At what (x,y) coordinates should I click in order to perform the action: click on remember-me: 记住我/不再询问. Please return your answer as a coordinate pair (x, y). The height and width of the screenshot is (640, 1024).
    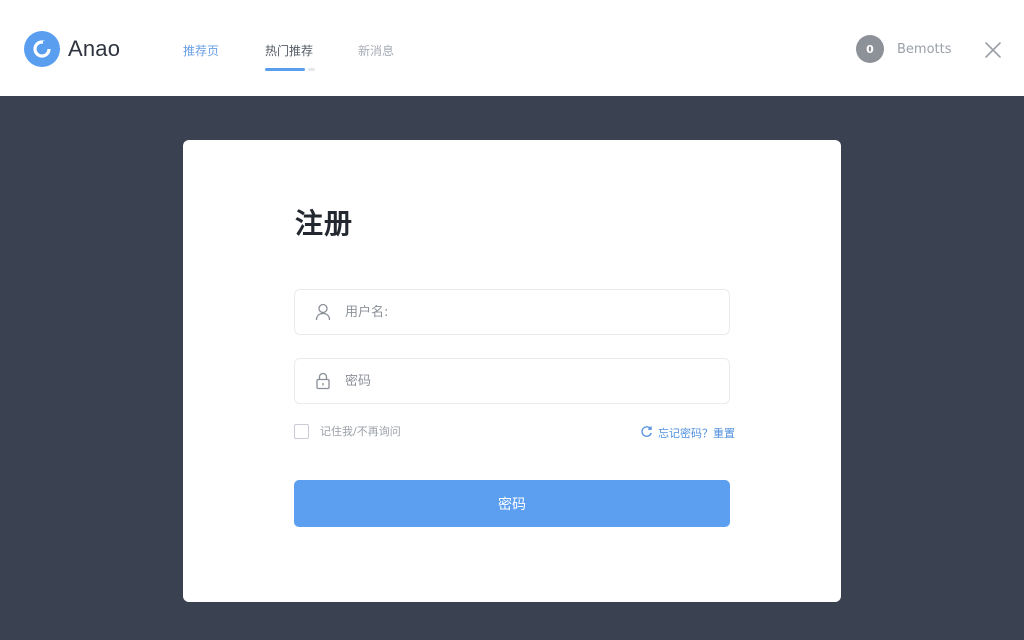
    Looking at the image, I should click on (347, 431).